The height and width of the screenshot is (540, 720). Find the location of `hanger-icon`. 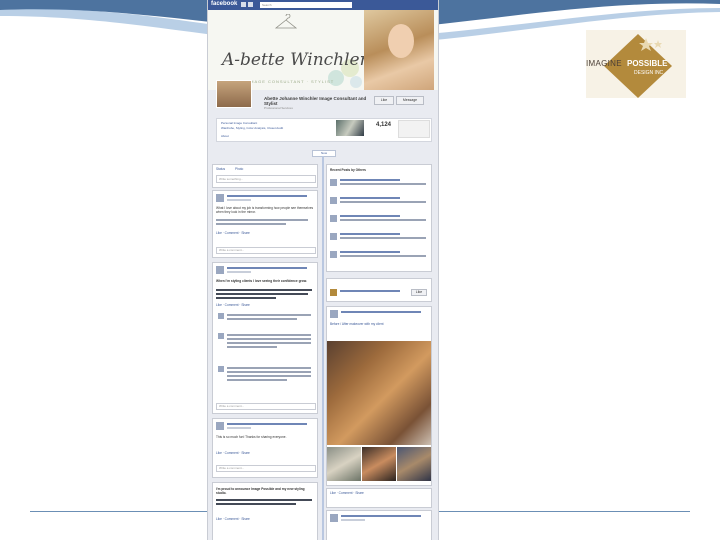

hanger-icon is located at coordinates (286, 21).